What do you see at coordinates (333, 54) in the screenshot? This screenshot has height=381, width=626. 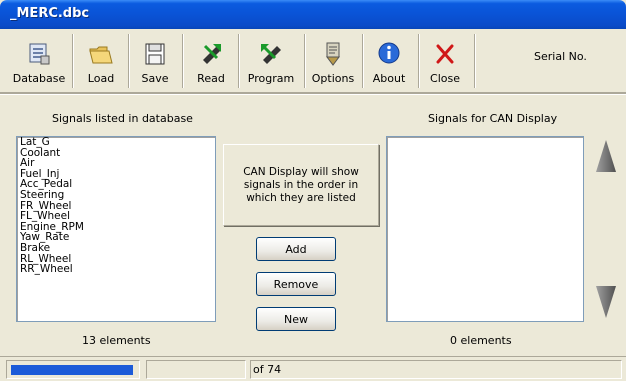 I see `options-icon` at bounding box center [333, 54].